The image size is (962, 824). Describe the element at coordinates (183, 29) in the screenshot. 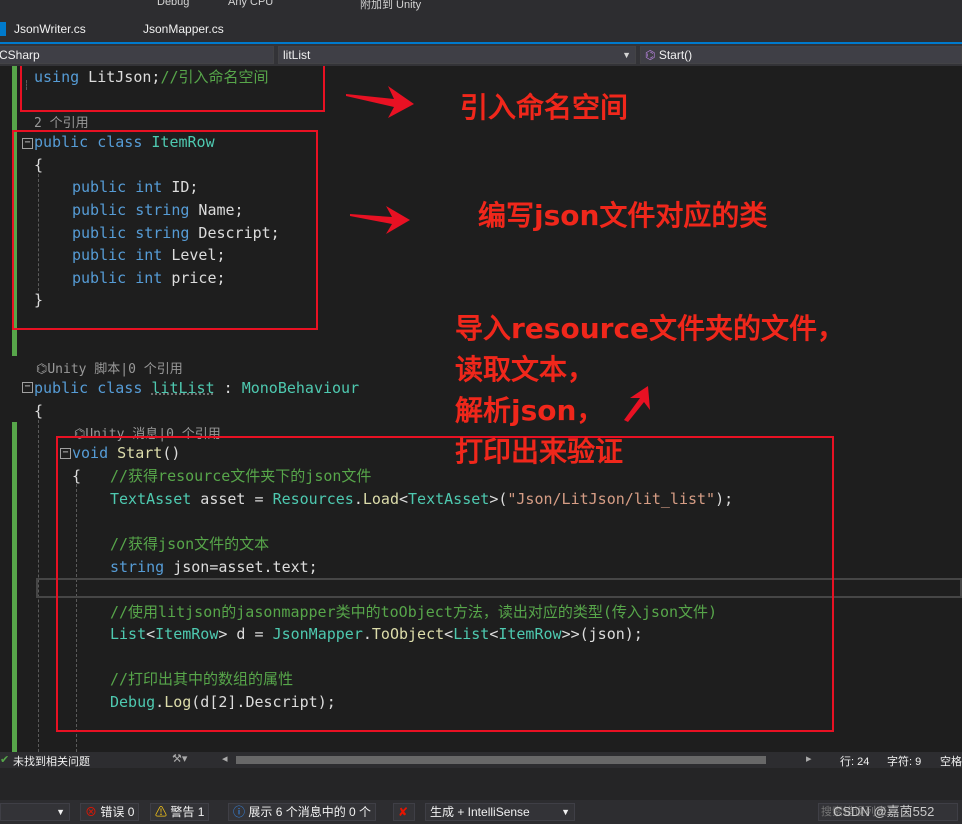

I see `tab-jsonmapper: JsonMapper.cs` at that location.